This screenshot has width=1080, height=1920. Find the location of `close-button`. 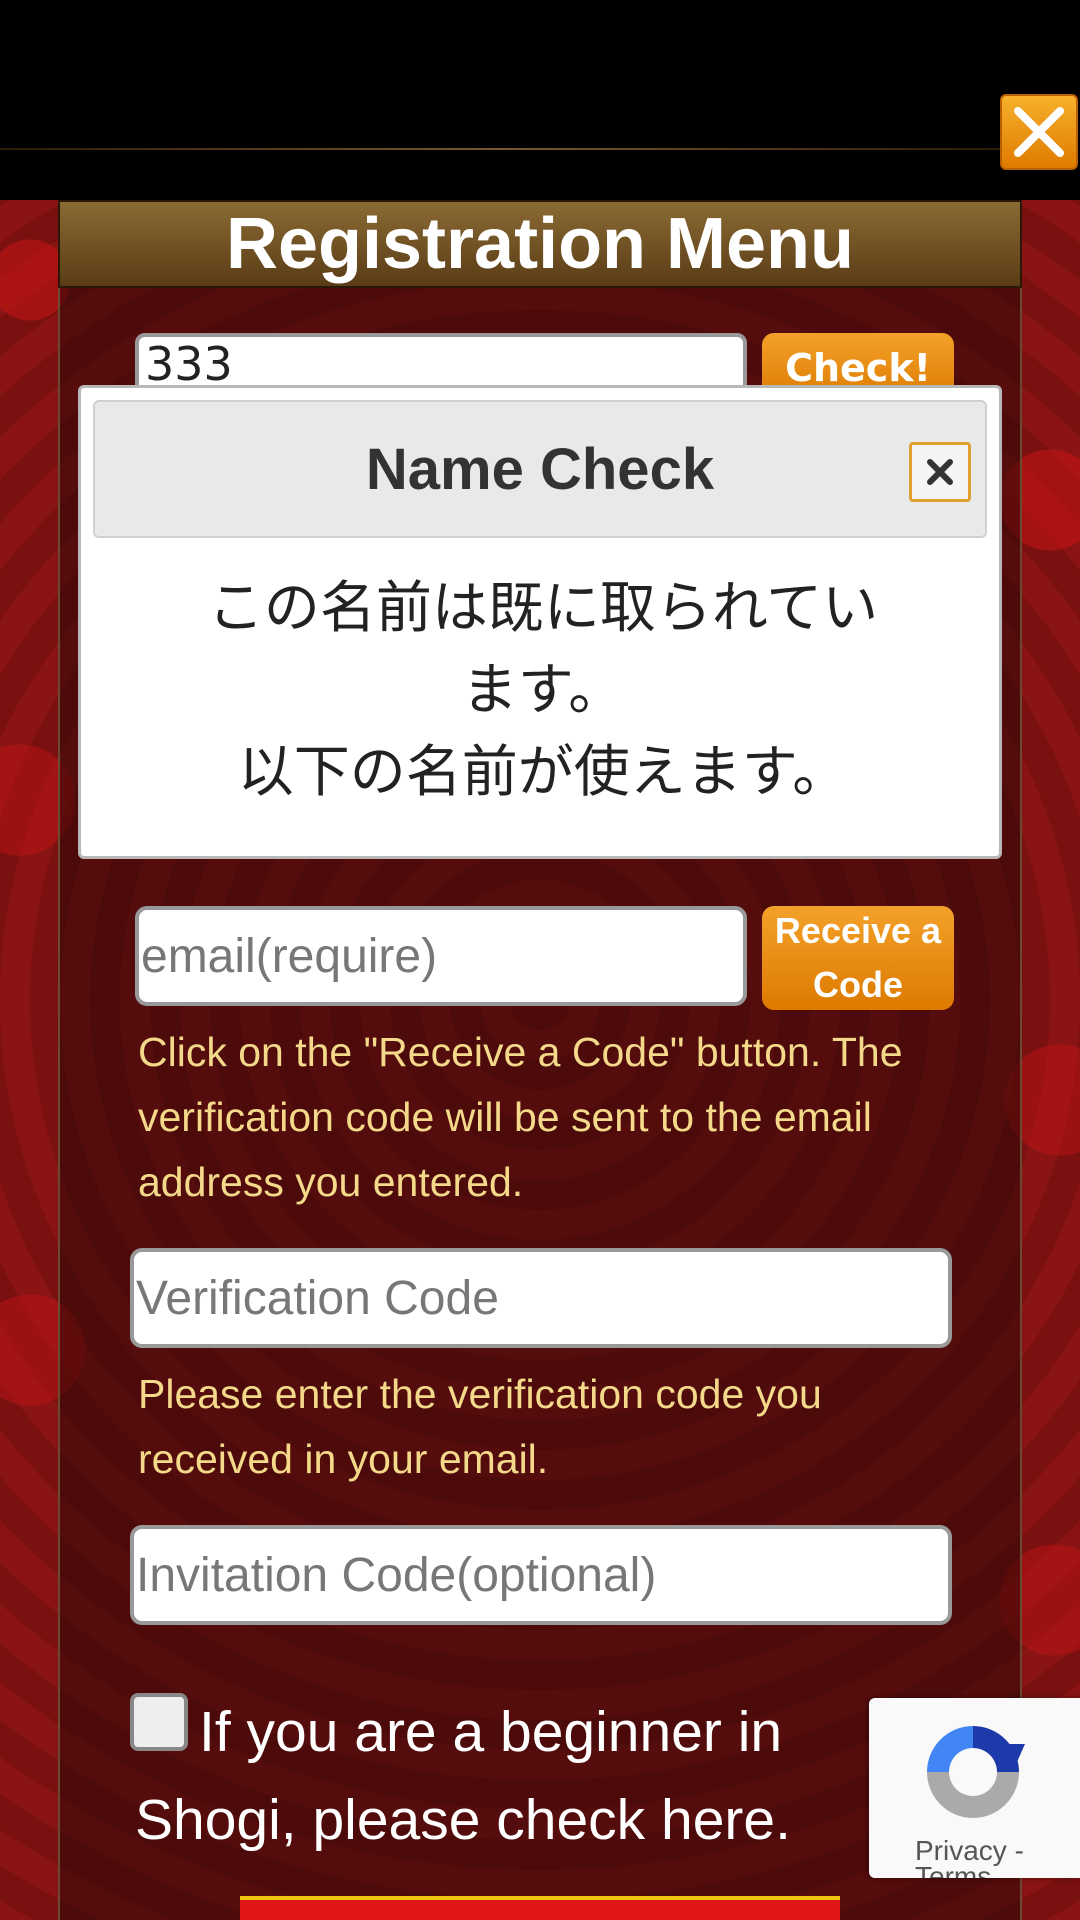

close-button is located at coordinates (1039, 132).